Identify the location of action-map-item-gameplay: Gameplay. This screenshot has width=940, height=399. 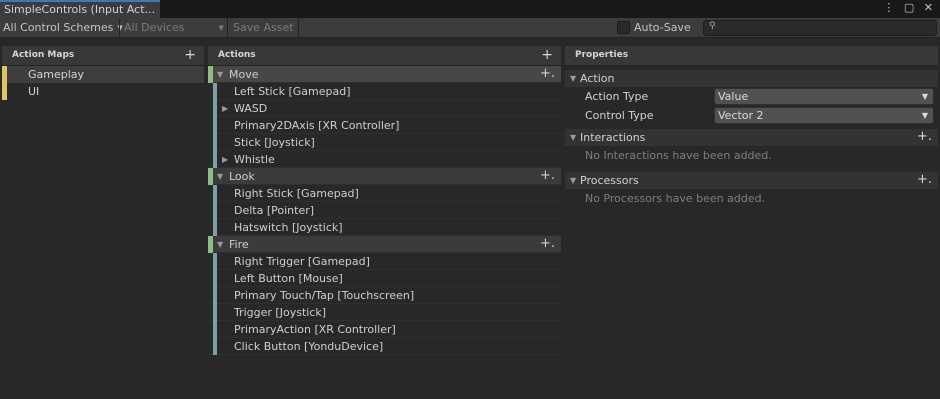
(103, 74).